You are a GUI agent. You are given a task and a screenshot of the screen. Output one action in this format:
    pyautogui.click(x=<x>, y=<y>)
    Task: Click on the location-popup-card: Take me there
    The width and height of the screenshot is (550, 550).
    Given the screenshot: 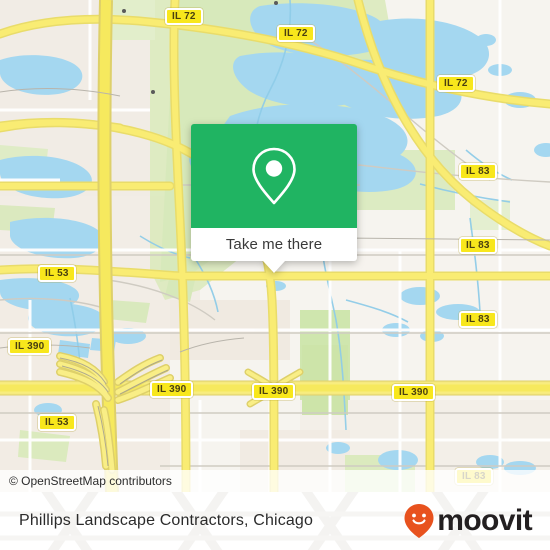 What is the action you would take?
    pyautogui.click(x=274, y=198)
    